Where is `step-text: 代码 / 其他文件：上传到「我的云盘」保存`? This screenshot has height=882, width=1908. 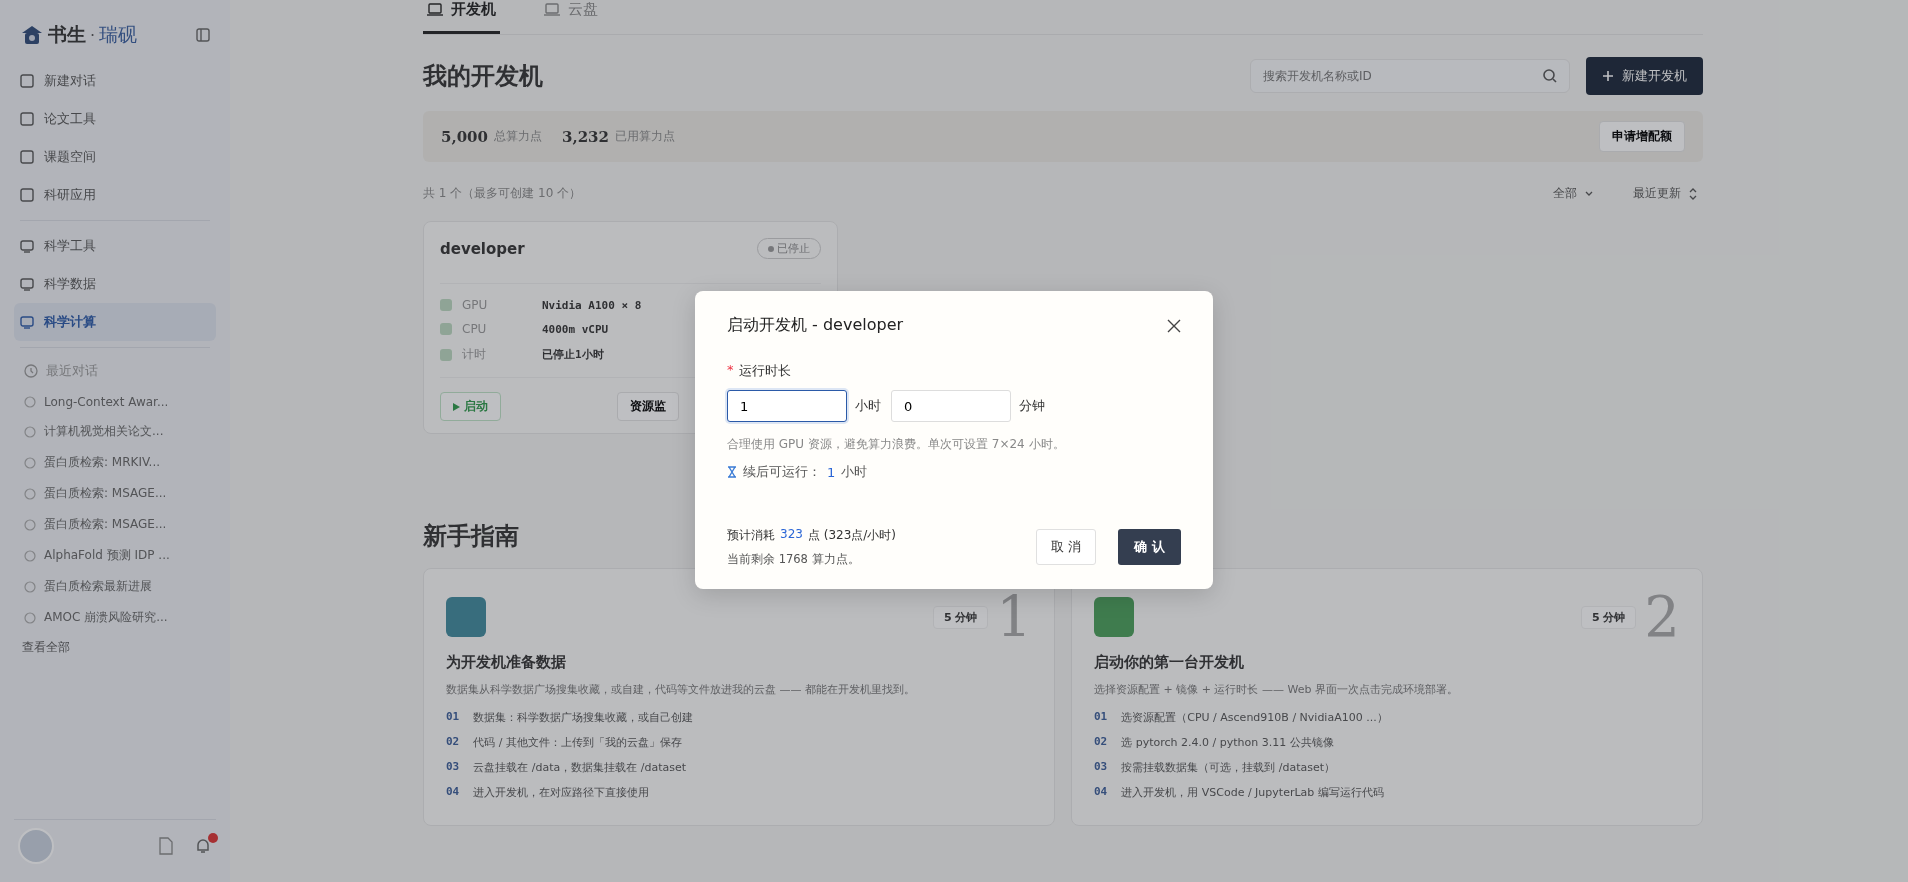 step-text: 代码 / 其他文件：上传到「我的云盘」保存 is located at coordinates (577, 742).